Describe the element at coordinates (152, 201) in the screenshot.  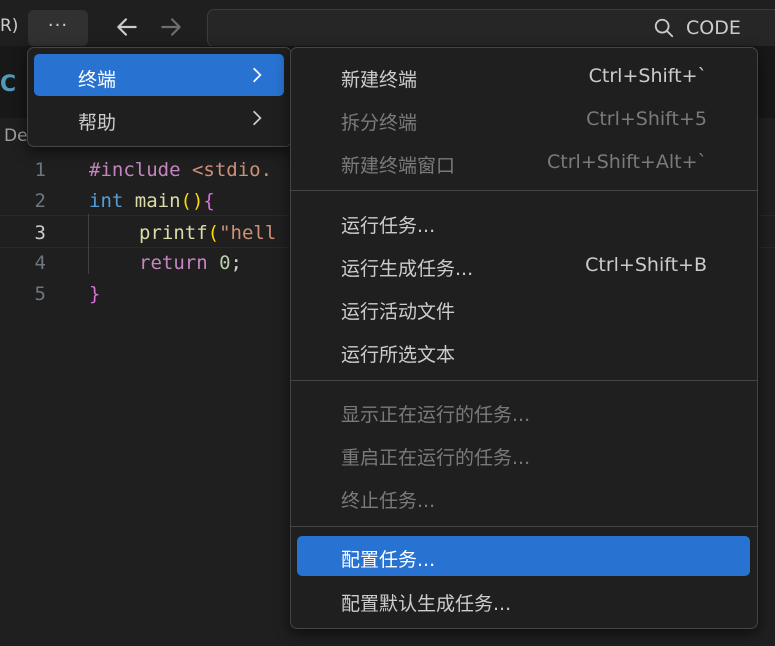
I see `code-text: int main(){` at that location.